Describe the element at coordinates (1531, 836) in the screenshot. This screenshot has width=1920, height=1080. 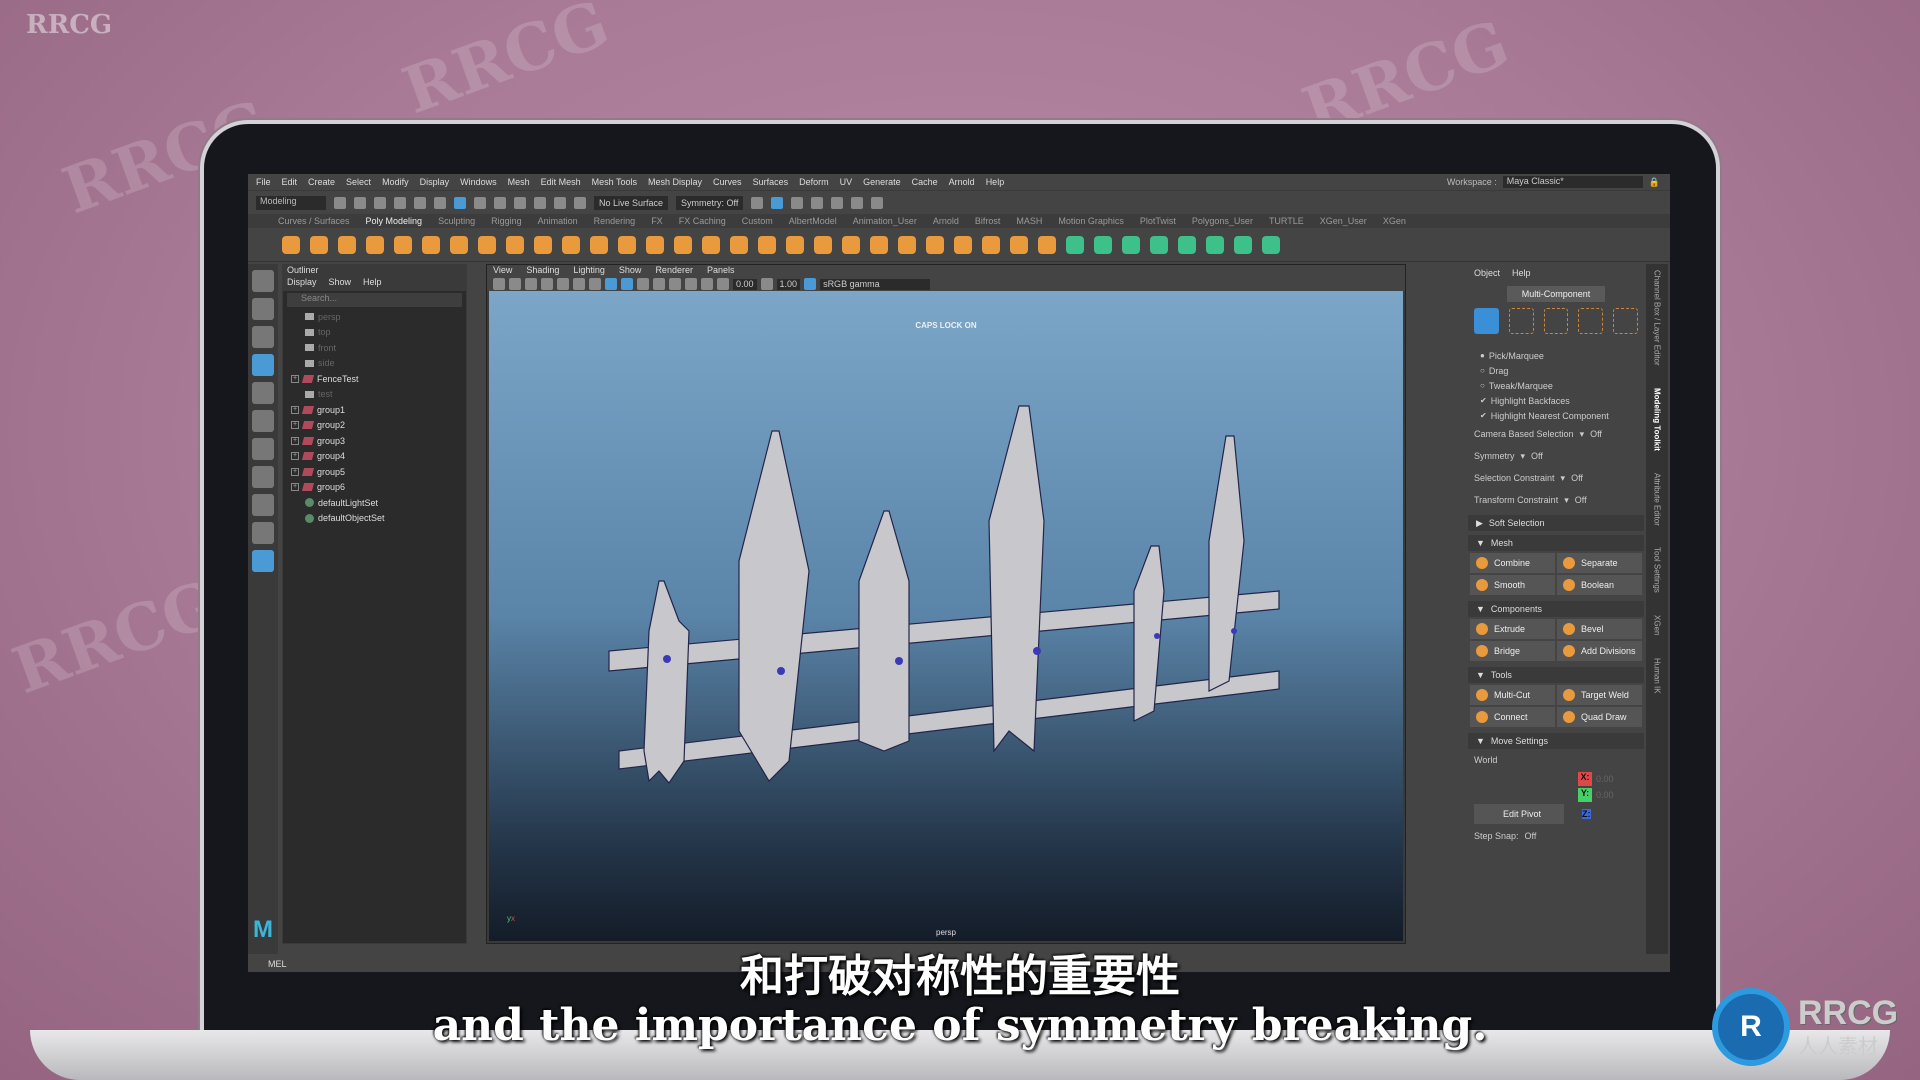
I see `step-snap-value: Off` at that location.